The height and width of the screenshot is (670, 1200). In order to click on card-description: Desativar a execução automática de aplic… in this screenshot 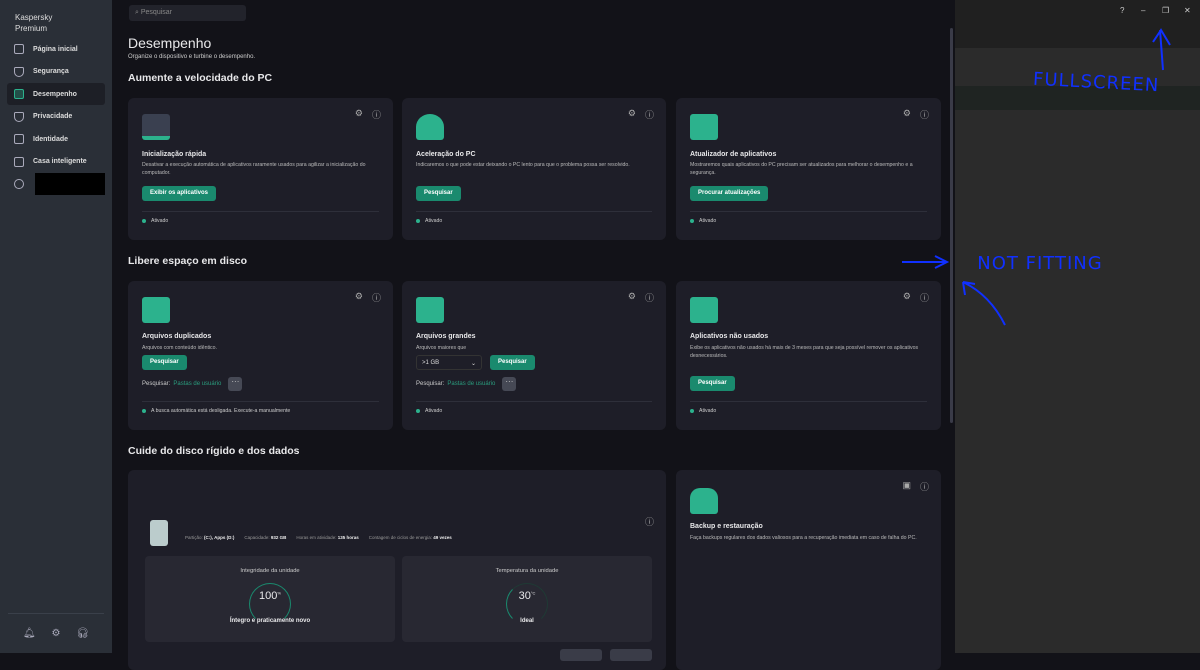, I will do `click(254, 169)`.